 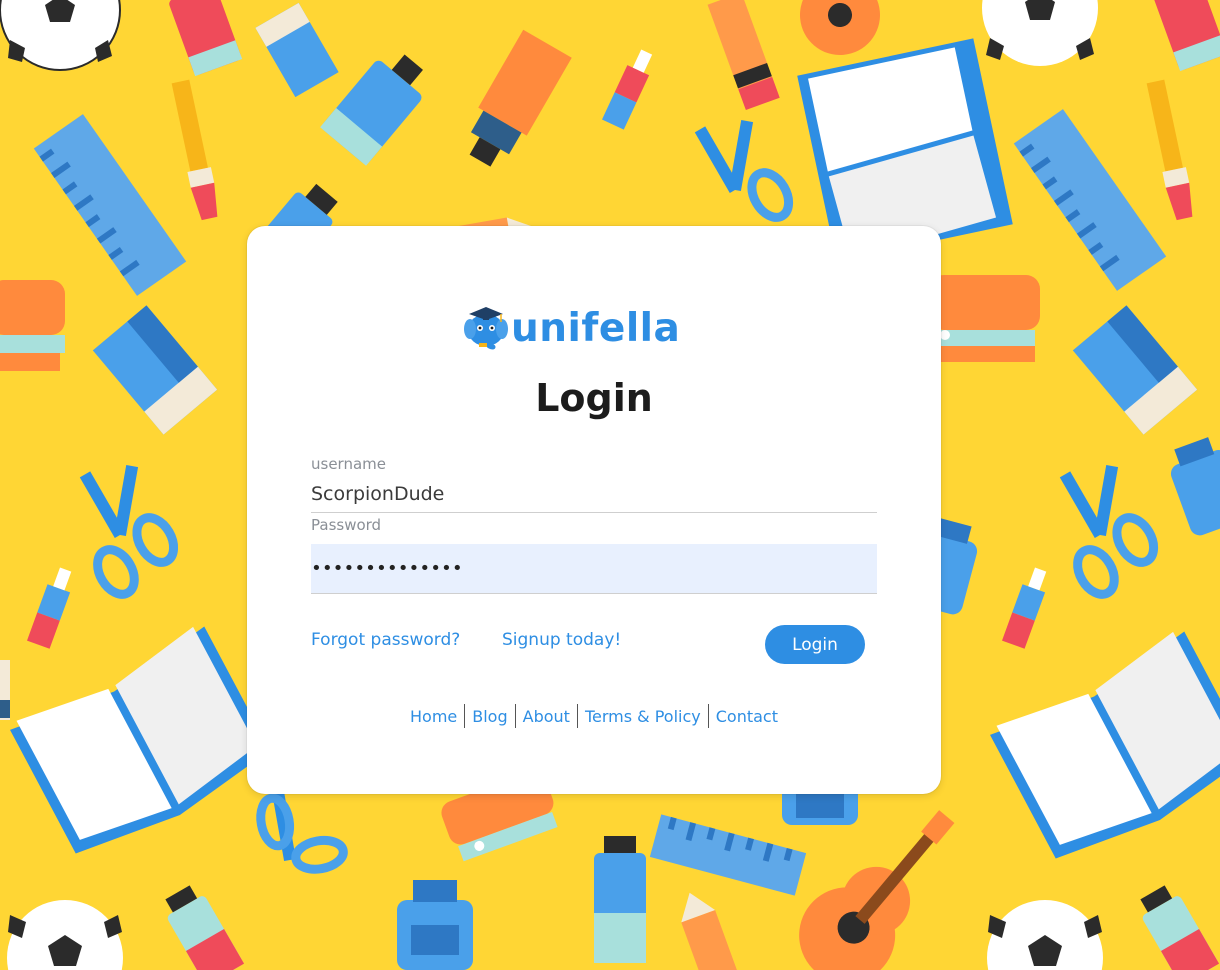 What do you see at coordinates (596, 328) in the screenshot?
I see `brand-name: unifella` at bounding box center [596, 328].